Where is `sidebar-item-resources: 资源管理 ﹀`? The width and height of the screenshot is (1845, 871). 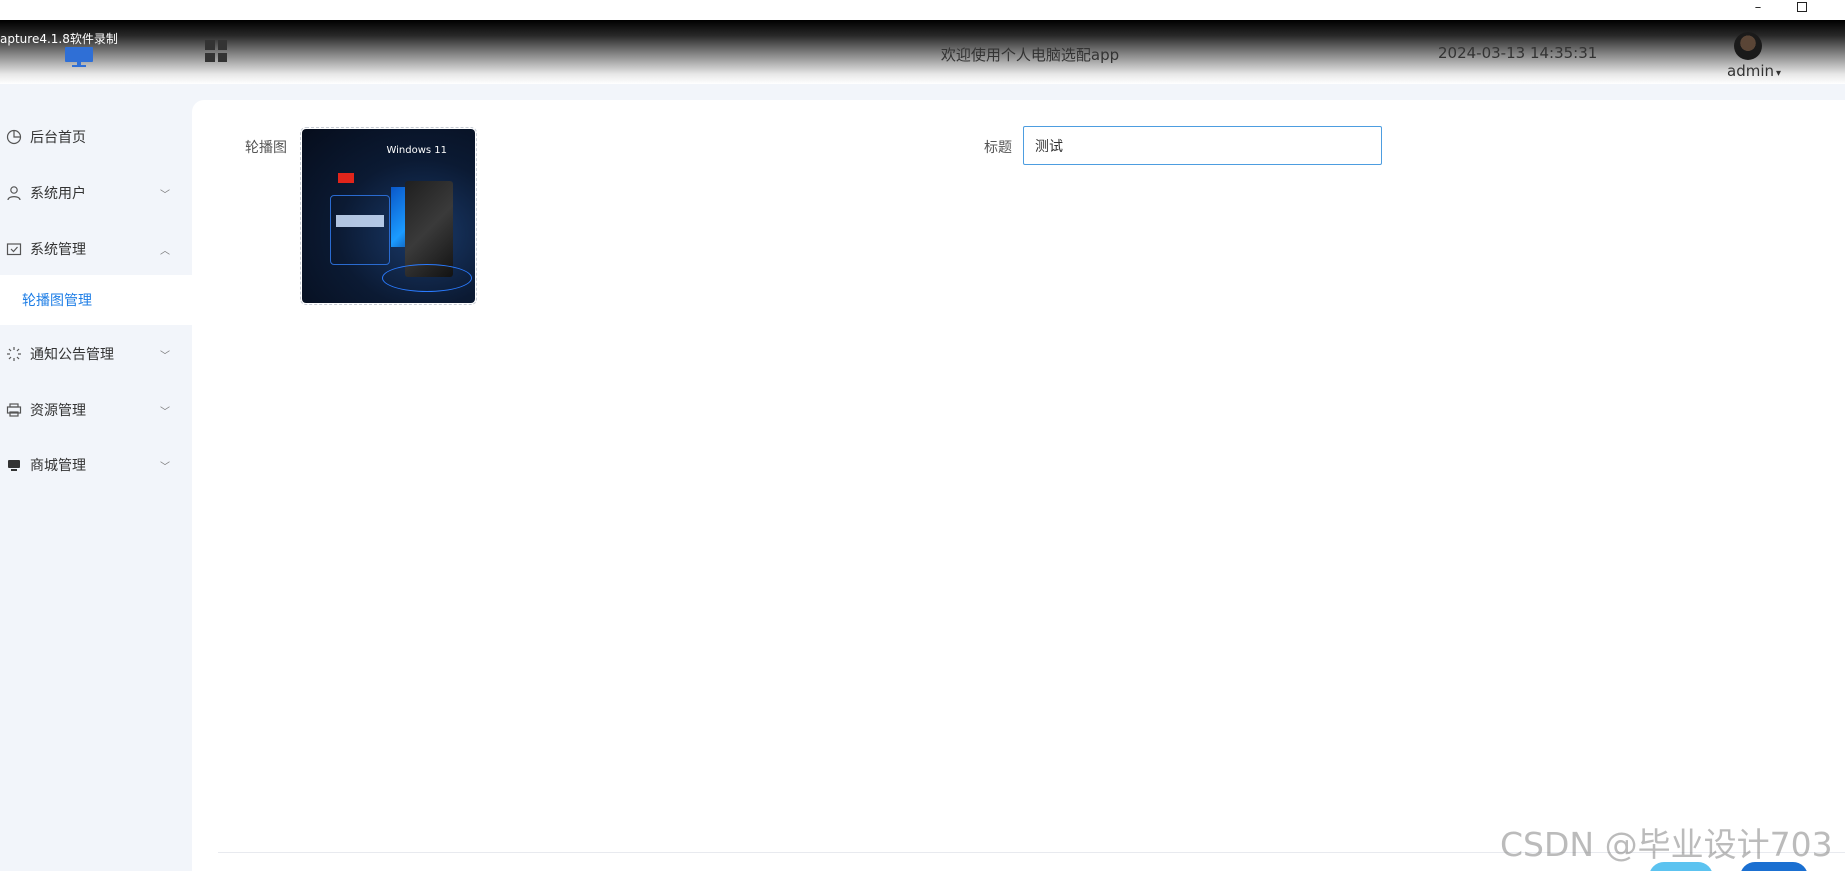
sidebar-item-resources: 资源管理 ﹀ is located at coordinates (96, 410).